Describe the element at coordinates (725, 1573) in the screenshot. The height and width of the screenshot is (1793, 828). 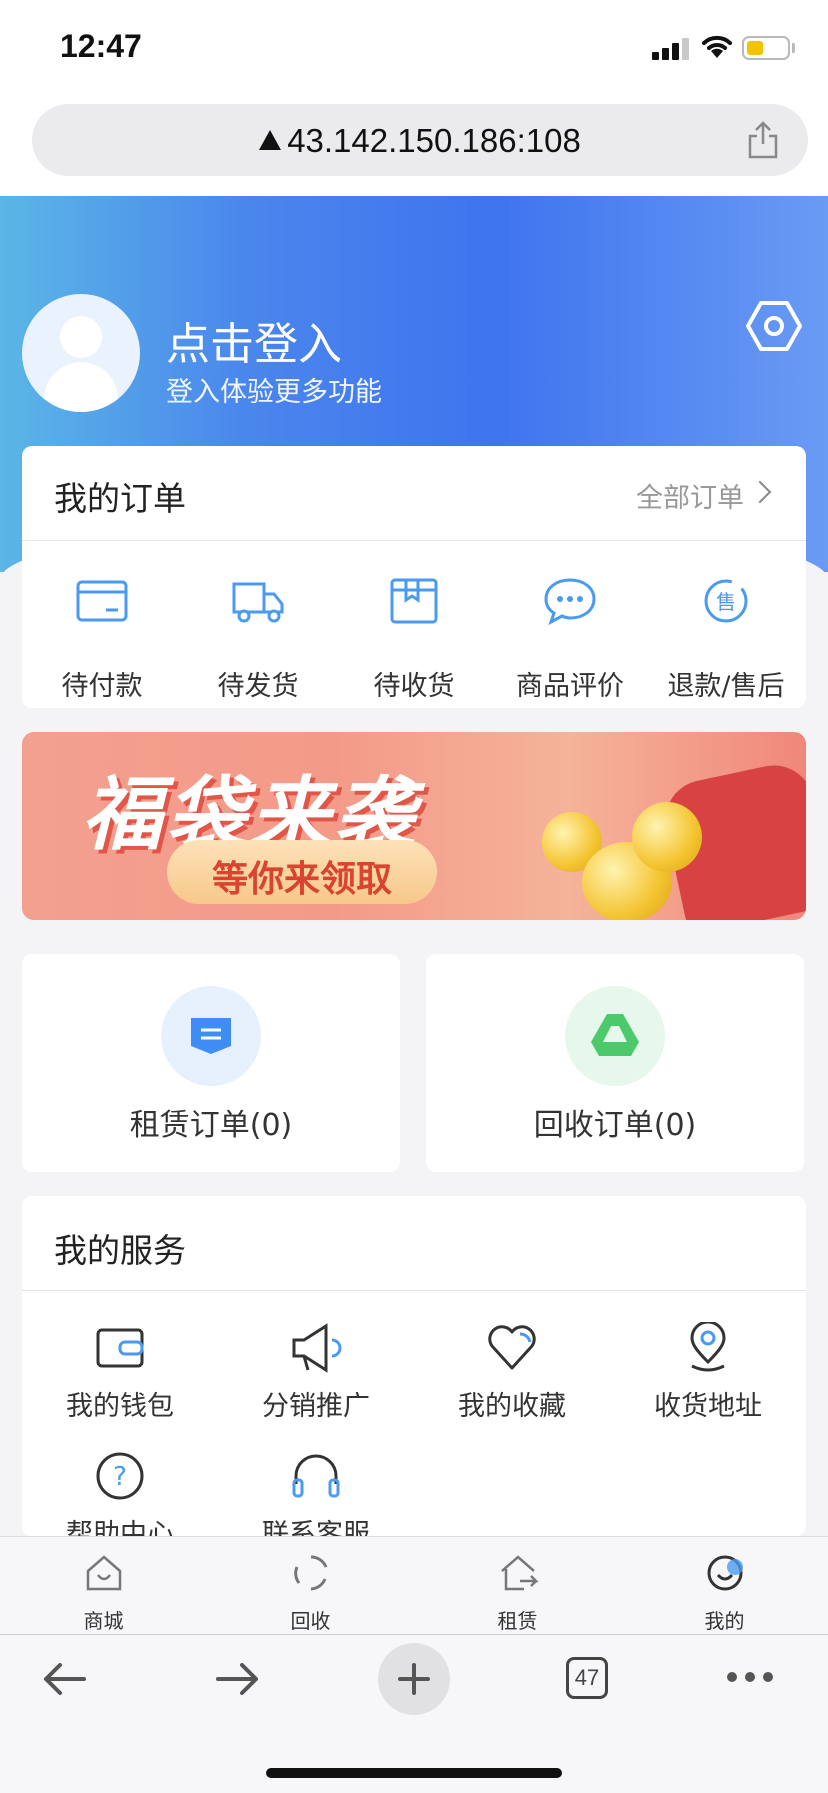
I see `profile-icon` at that location.